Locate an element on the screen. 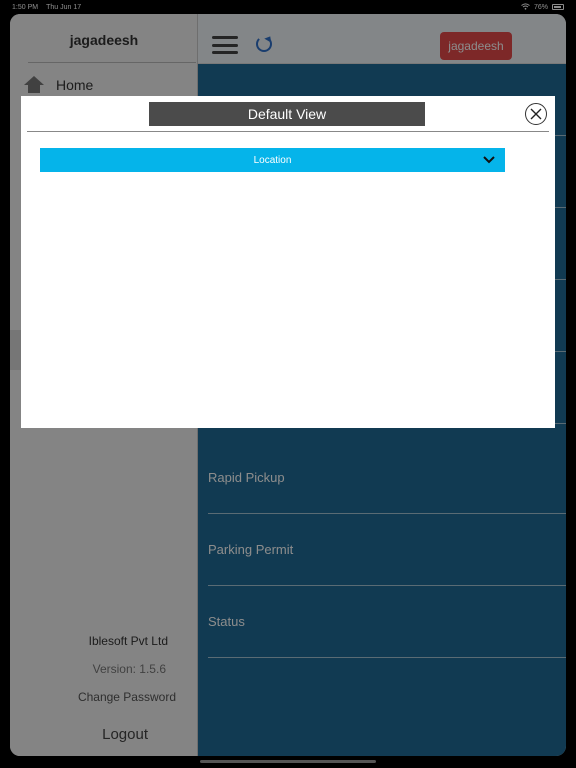 The height and width of the screenshot is (768, 576). dialog-divider is located at coordinates (288, 131).